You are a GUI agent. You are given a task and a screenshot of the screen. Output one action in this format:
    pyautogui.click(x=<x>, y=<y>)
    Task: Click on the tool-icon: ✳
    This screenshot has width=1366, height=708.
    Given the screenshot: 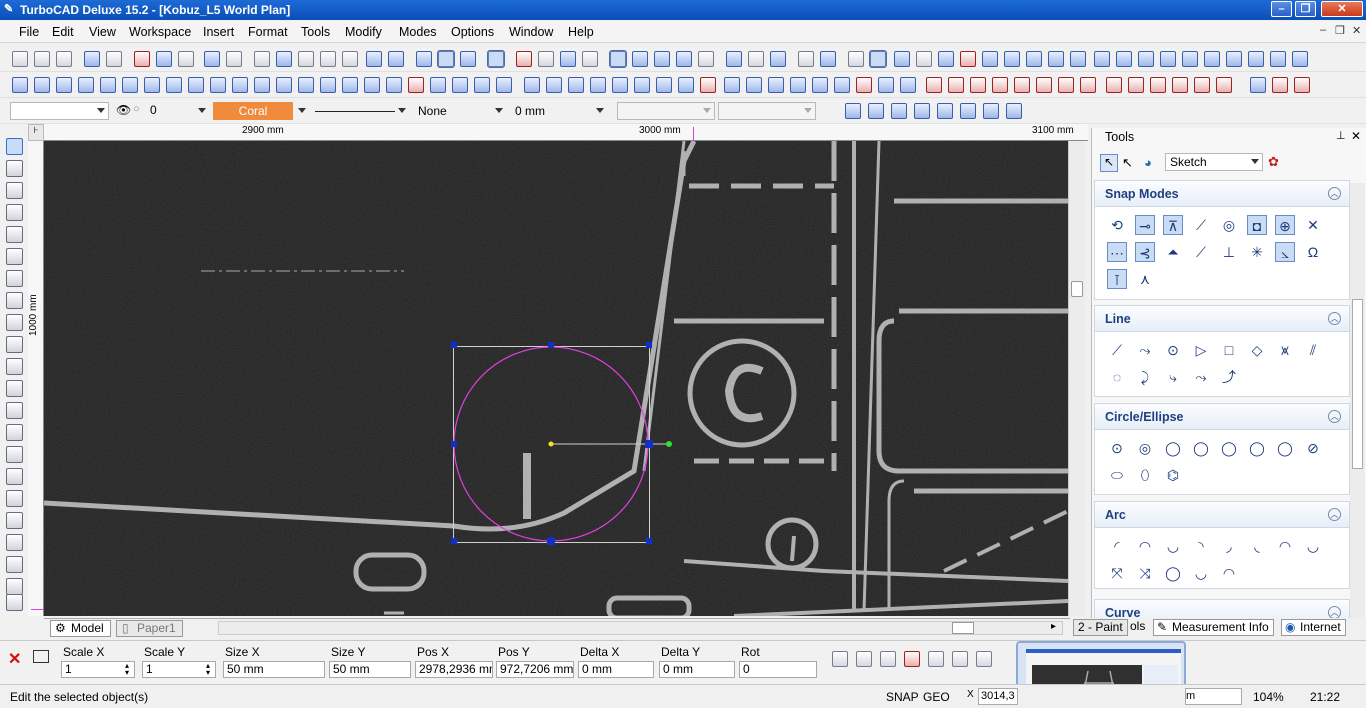 What is the action you would take?
    pyautogui.click(x=1257, y=252)
    